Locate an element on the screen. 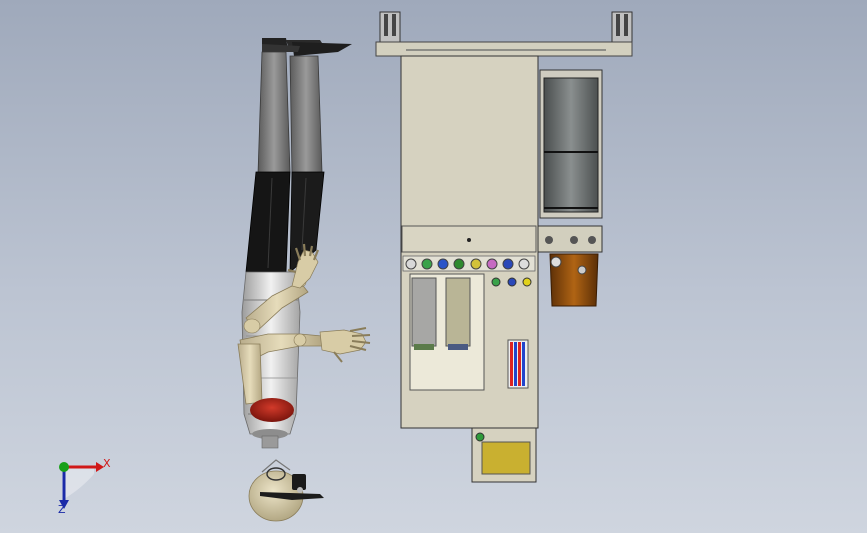  x-axis-label: X is located at coordinates (107, 463).